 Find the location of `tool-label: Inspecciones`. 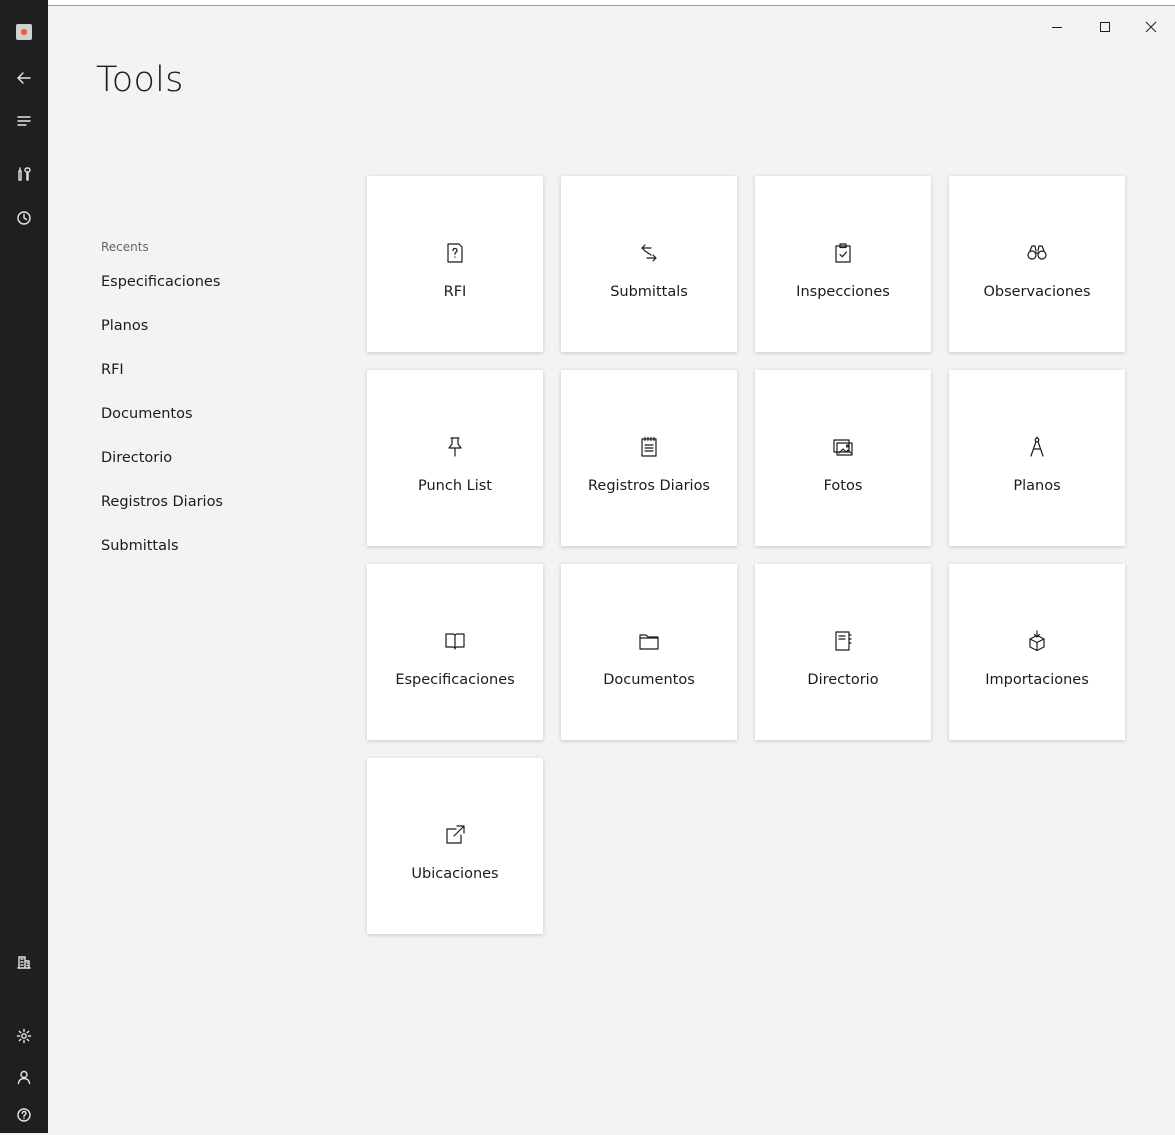

tool-label: Inspecciones is located at coordinates (843, 292).